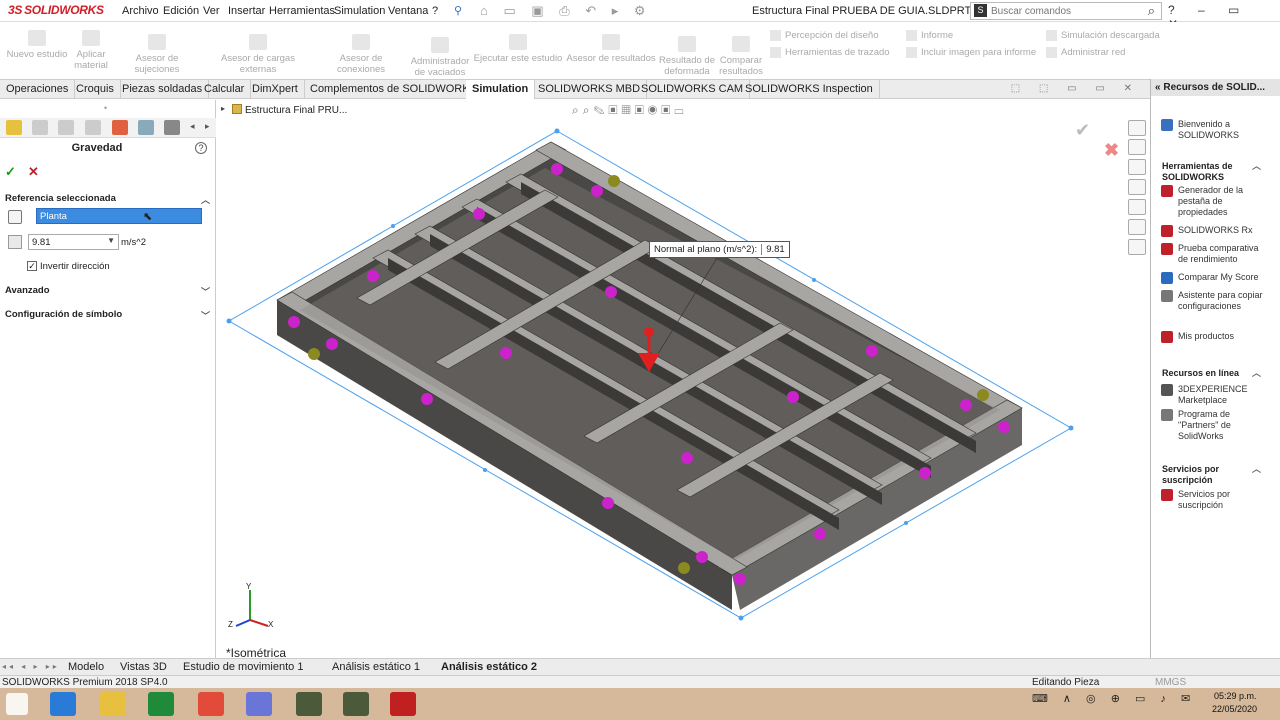 This screenshot has width=1280, height=720. What do you see at coordinates (1234, 709) in the screenshot?
I see `clock-date: 22/05/2020` at bounding box center [1234, 709].